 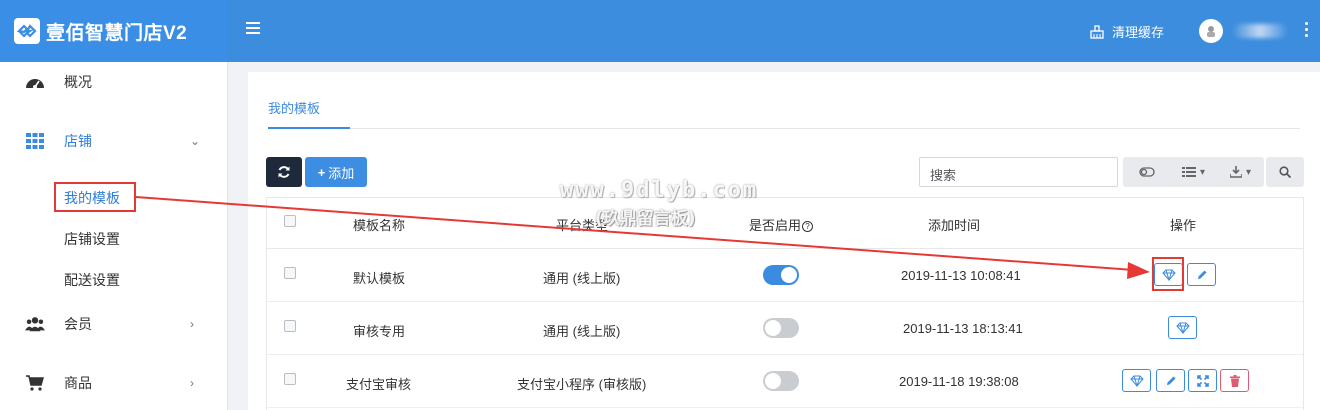 What do you see at coordinates (781, 224) in the screenshot?
I see `header-enabled: 是否启用?` at bounding box center [781, 224].